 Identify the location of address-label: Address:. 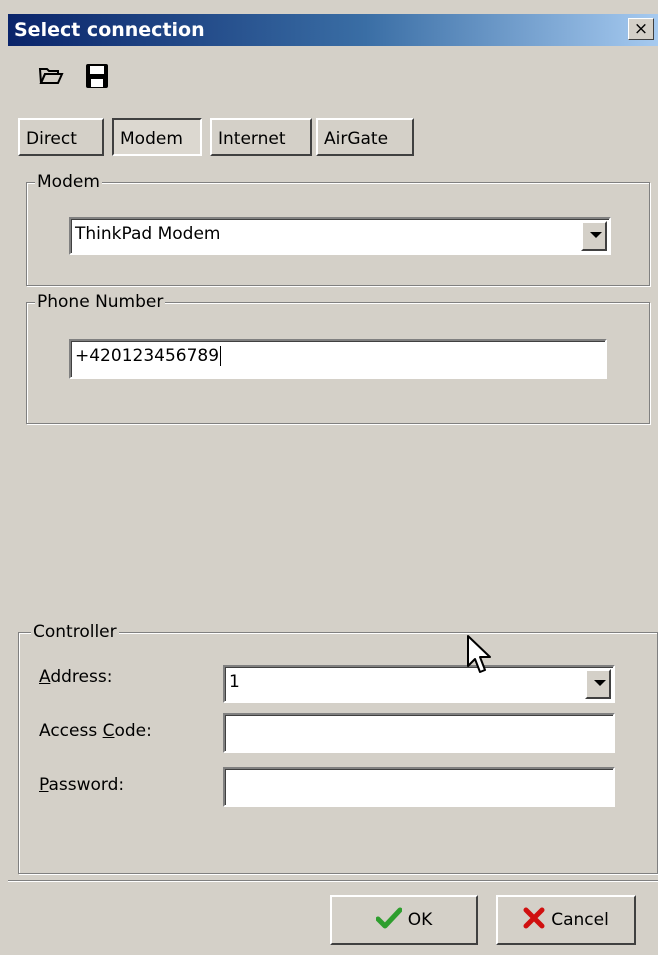
(76, 677).